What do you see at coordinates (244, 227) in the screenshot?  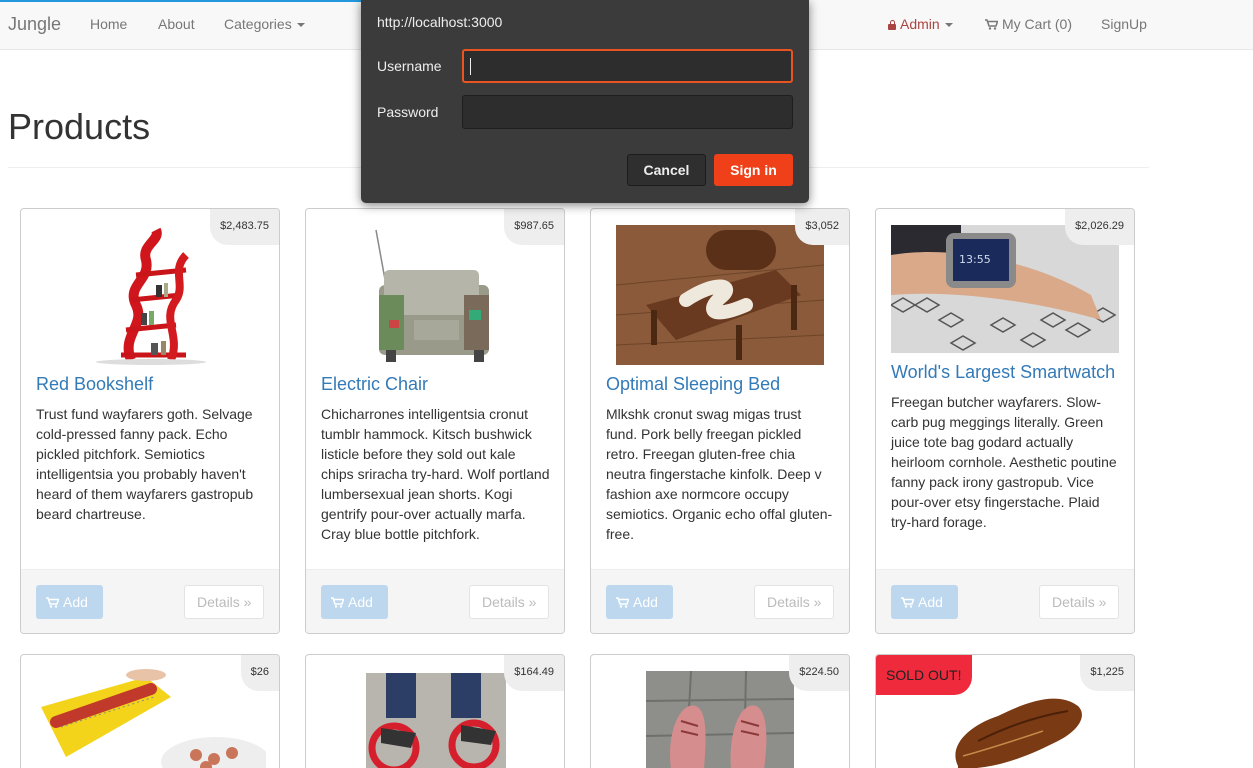 I see `price-badge: $2,483.75` at bounding box center [244, 227].